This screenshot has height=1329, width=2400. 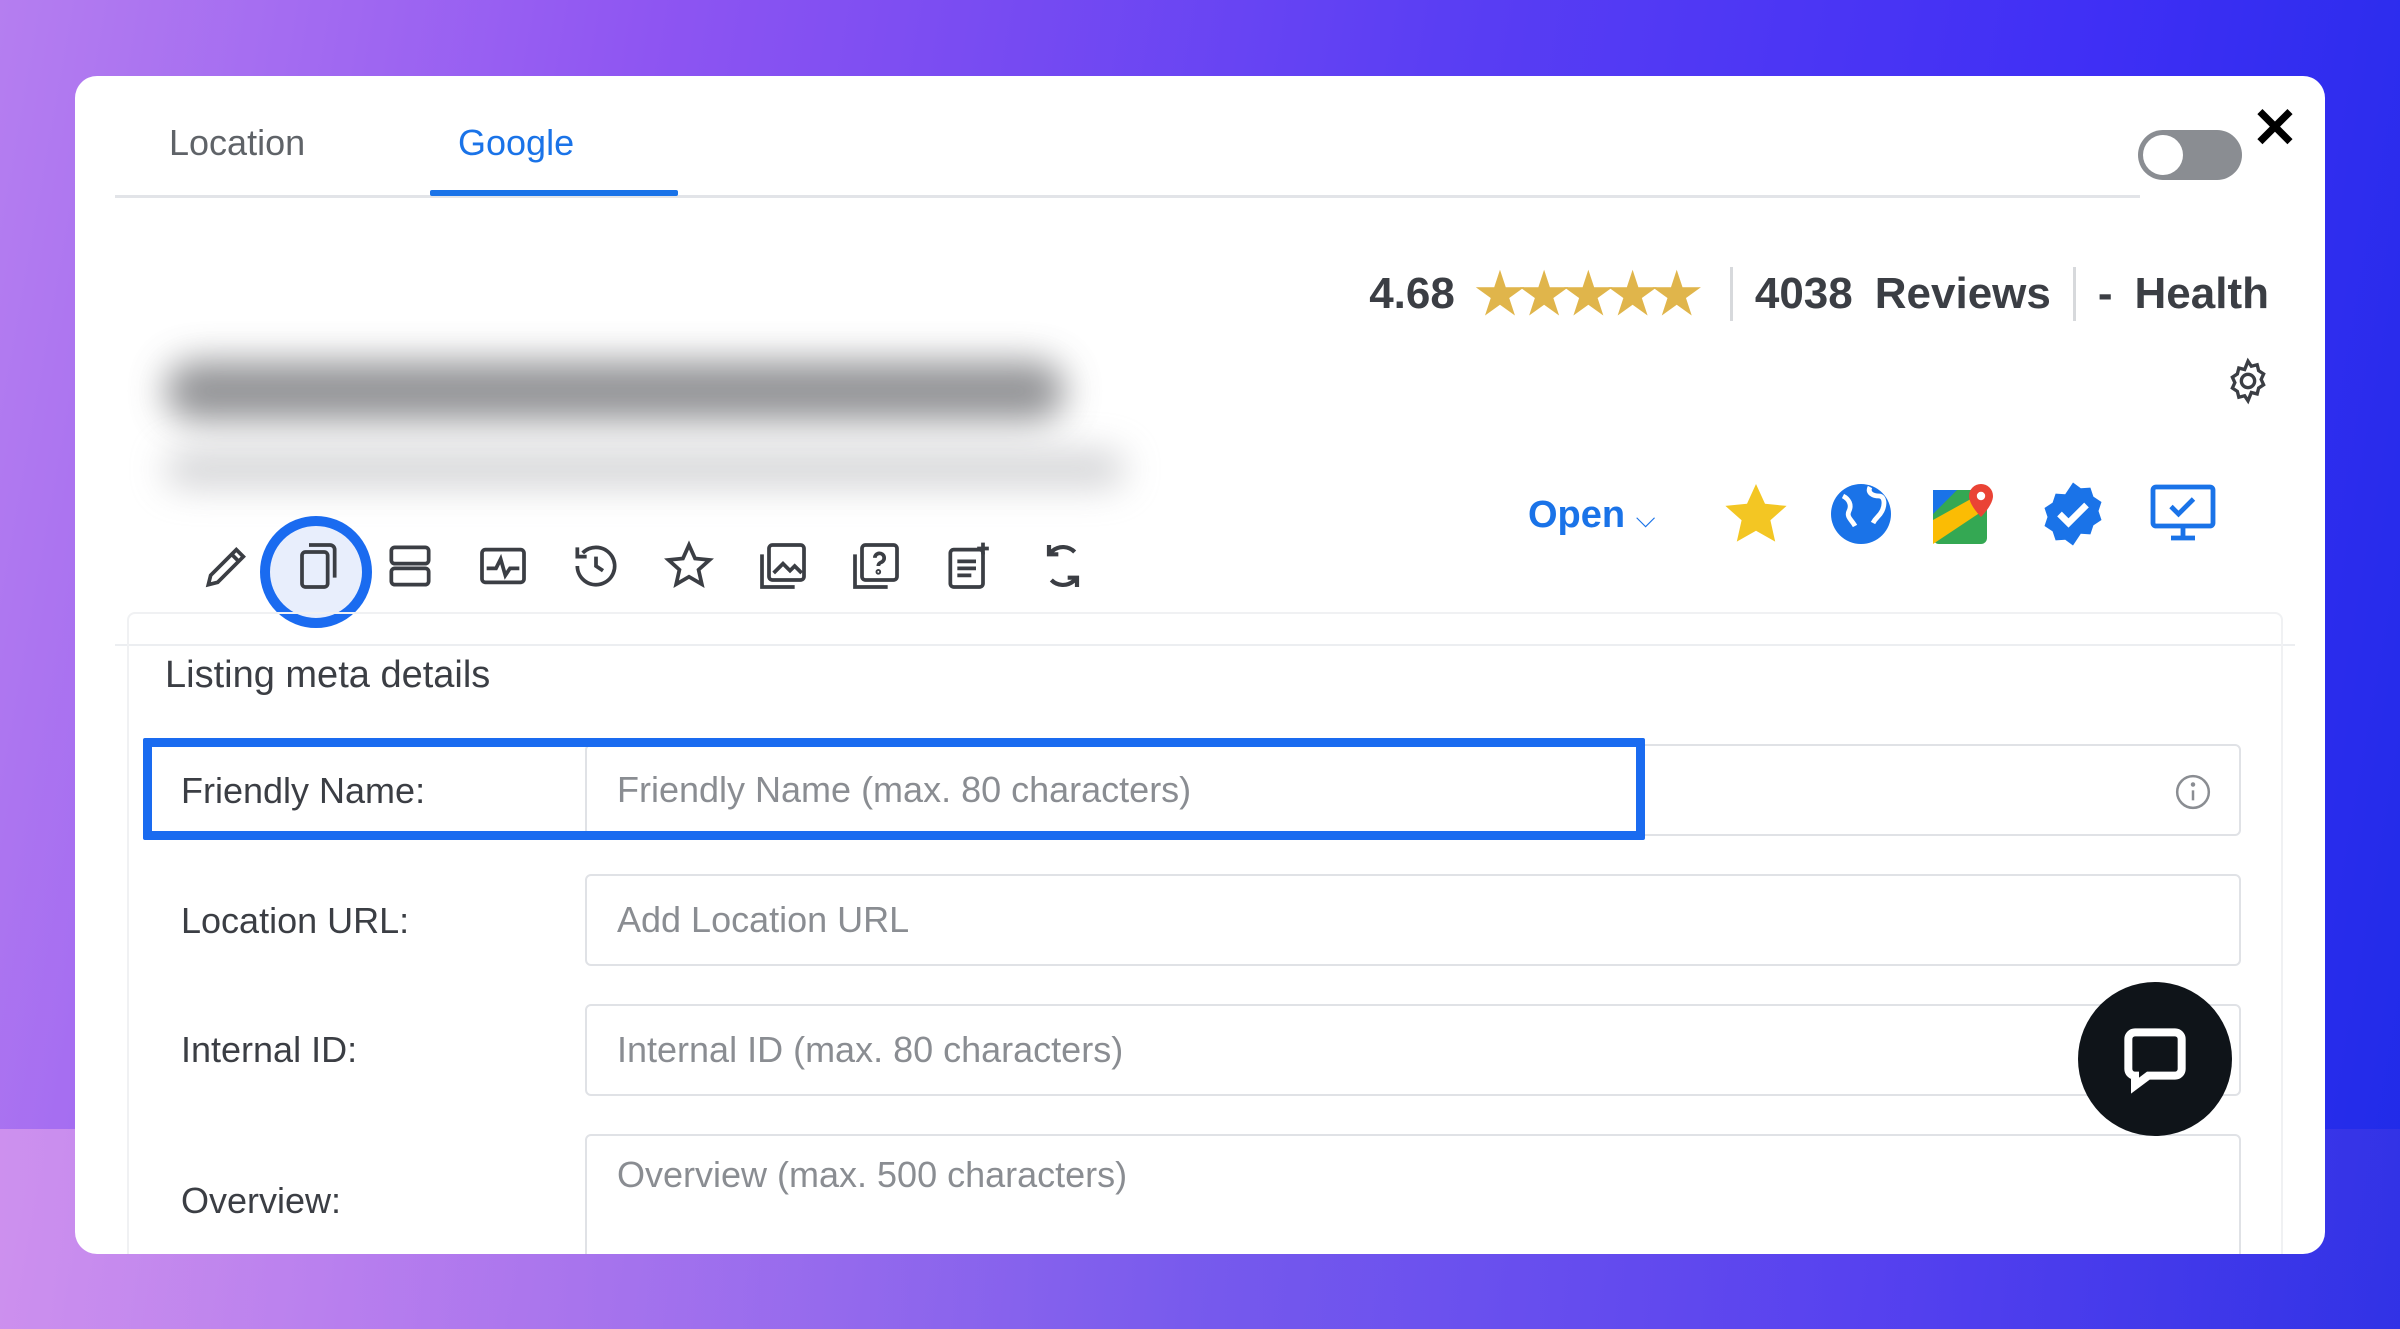 What do you see at coordinates (894, 789) in the screenshot?
I see `friendly-name-highlight` at bounding box center [894, 789].